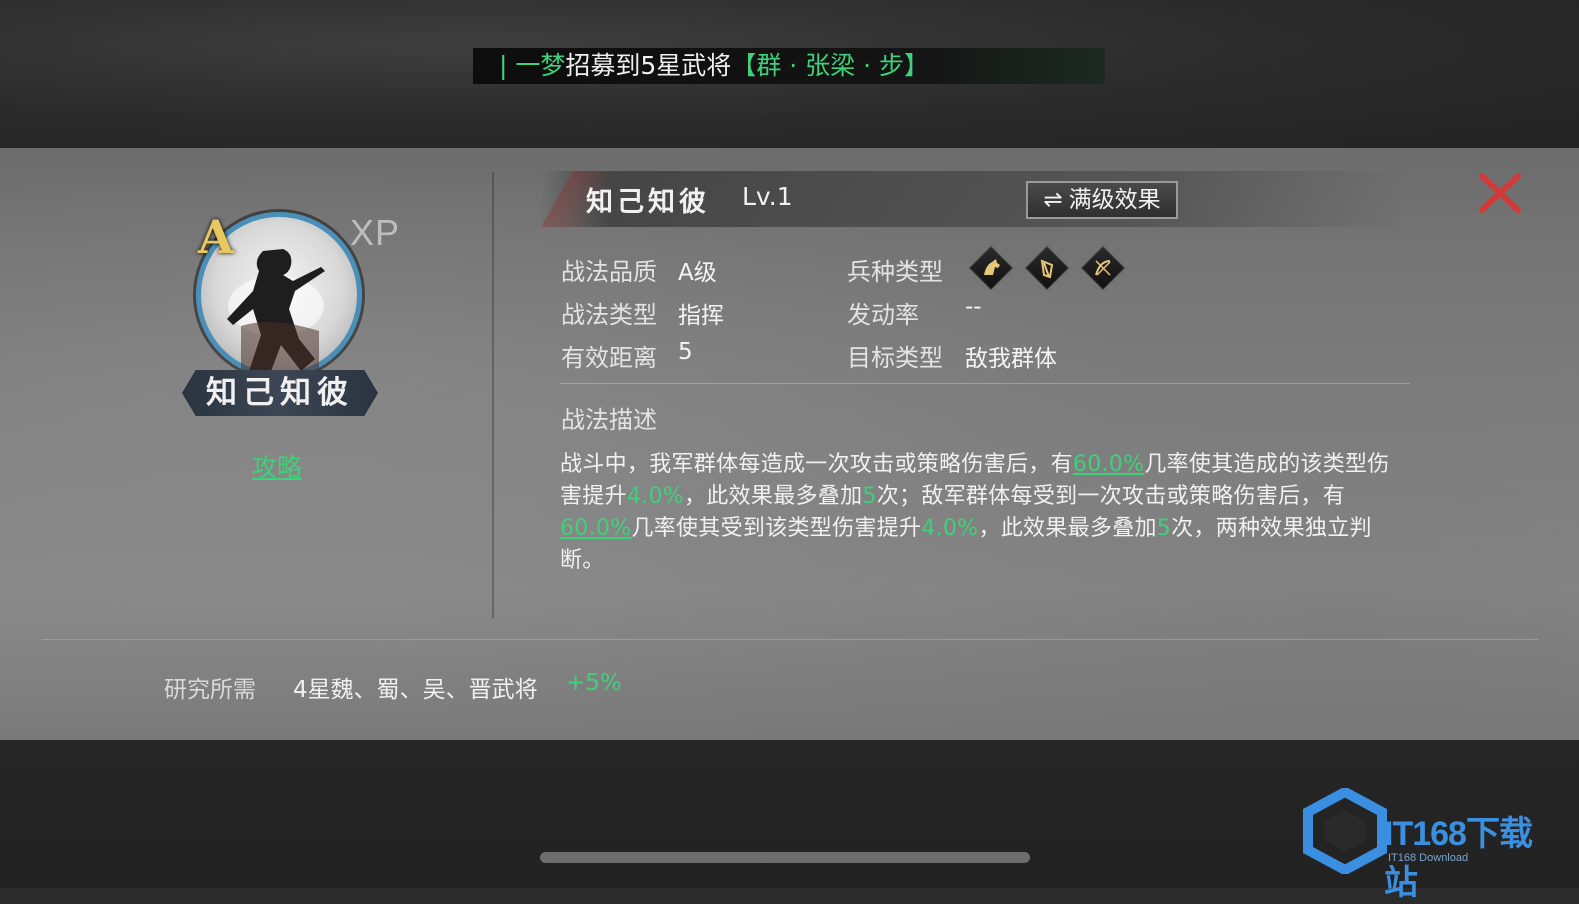 The image size is (1579, 904). What do you see at coordinates (1430, 845) in the screenshot?
I see `watermark: IT168下载站 IT168 Download` at bounding box center [1430, 845].